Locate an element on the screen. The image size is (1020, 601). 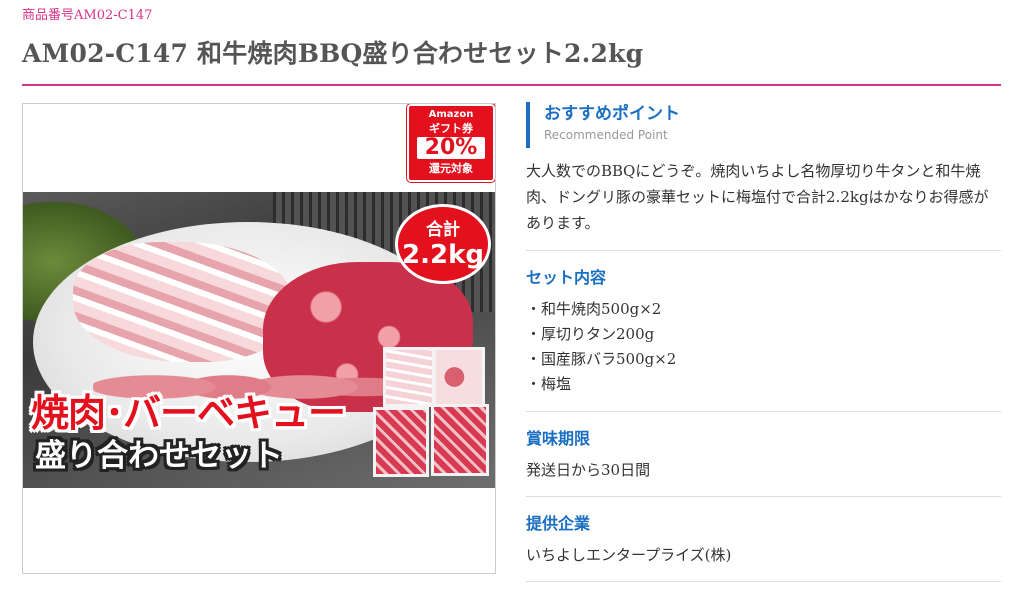
recommended-heading: おすすめポイント Recommended Point is located at coordinates (763, 125).